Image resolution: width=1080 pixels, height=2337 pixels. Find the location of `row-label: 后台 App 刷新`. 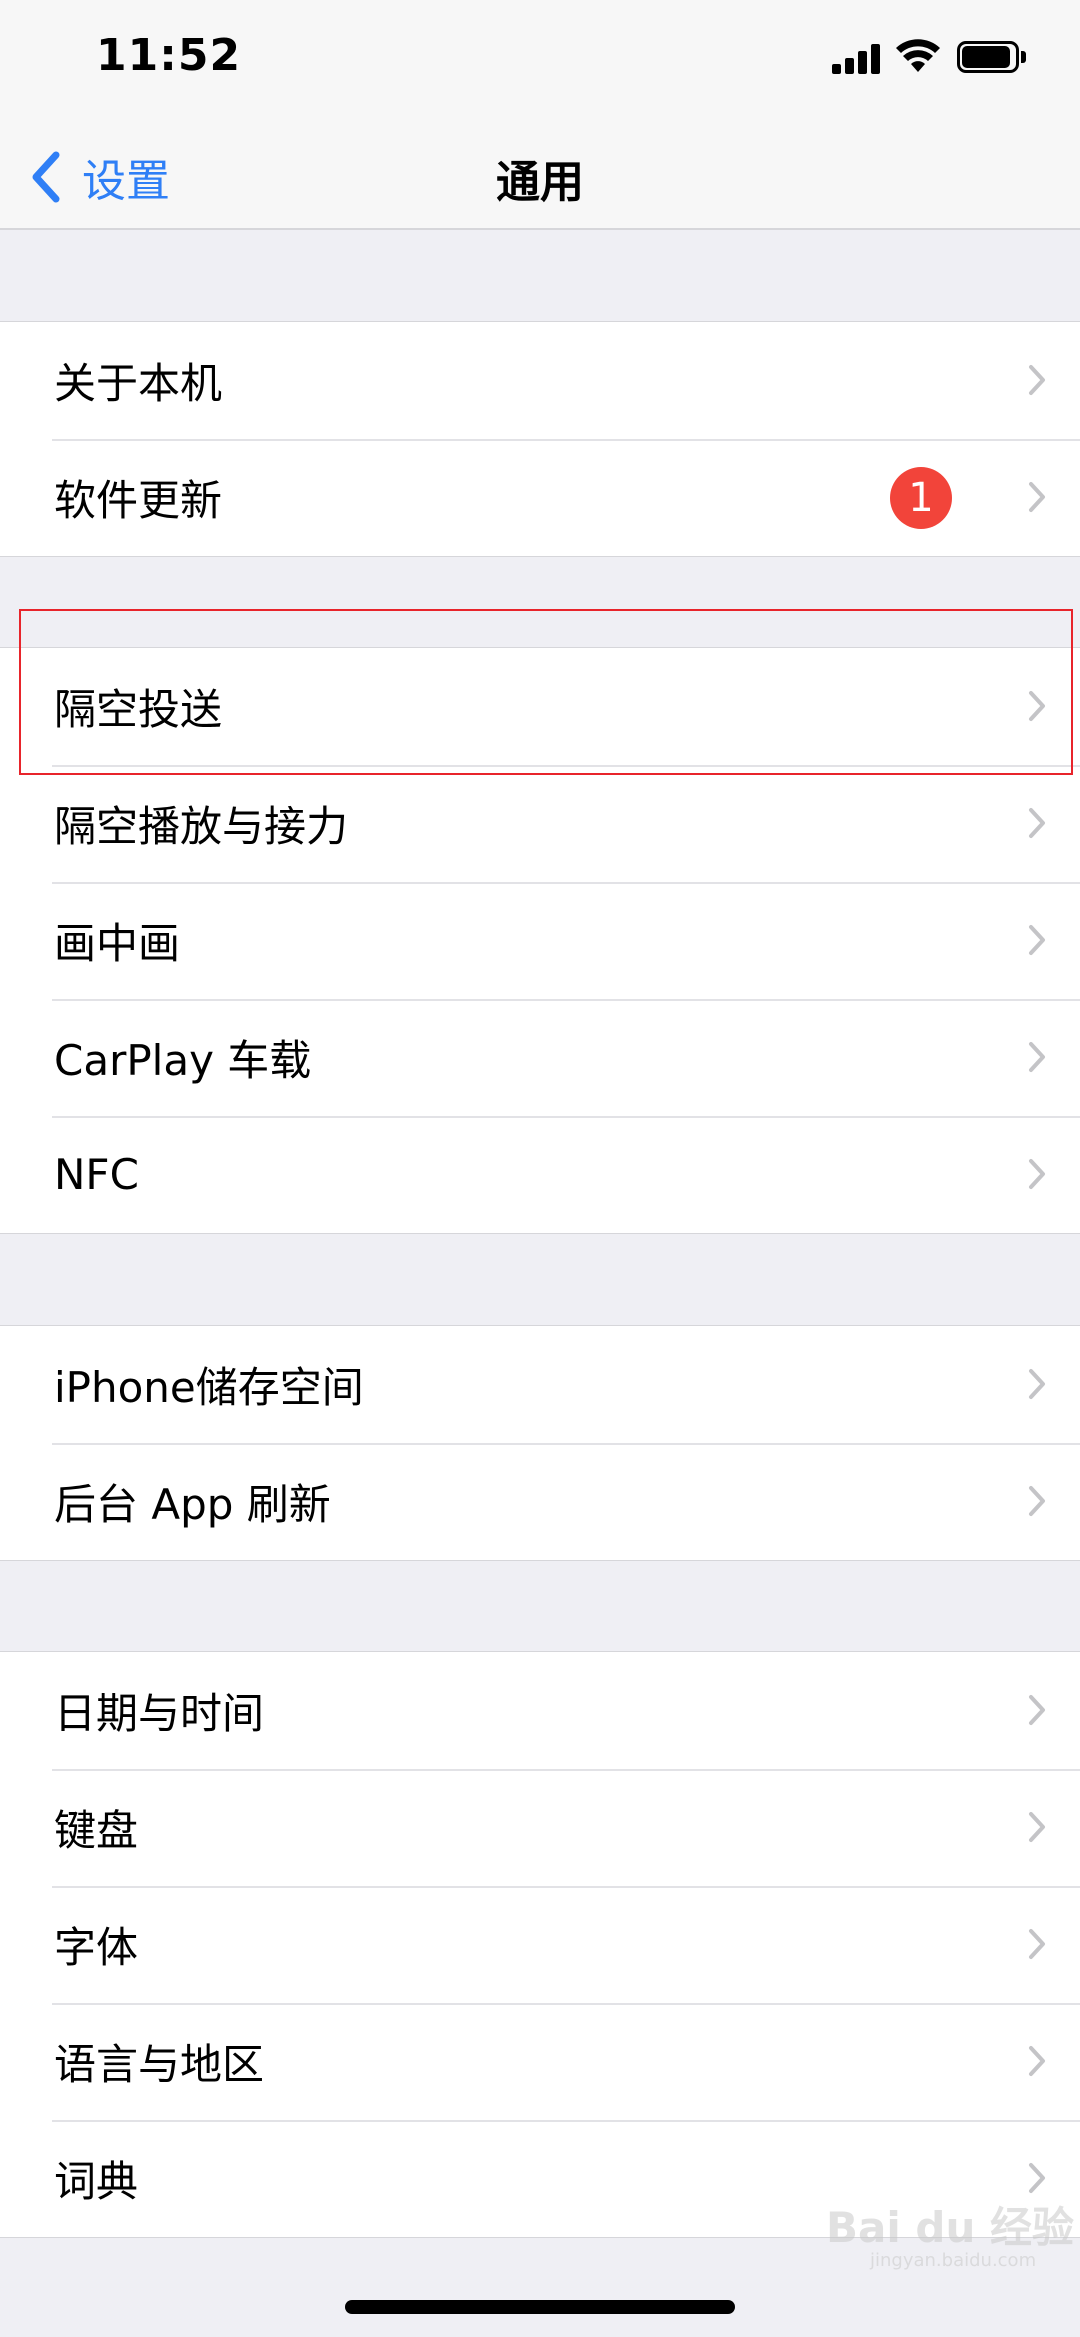

row-label: 后台 App 刷新 is located at coordinates (192, 1504).